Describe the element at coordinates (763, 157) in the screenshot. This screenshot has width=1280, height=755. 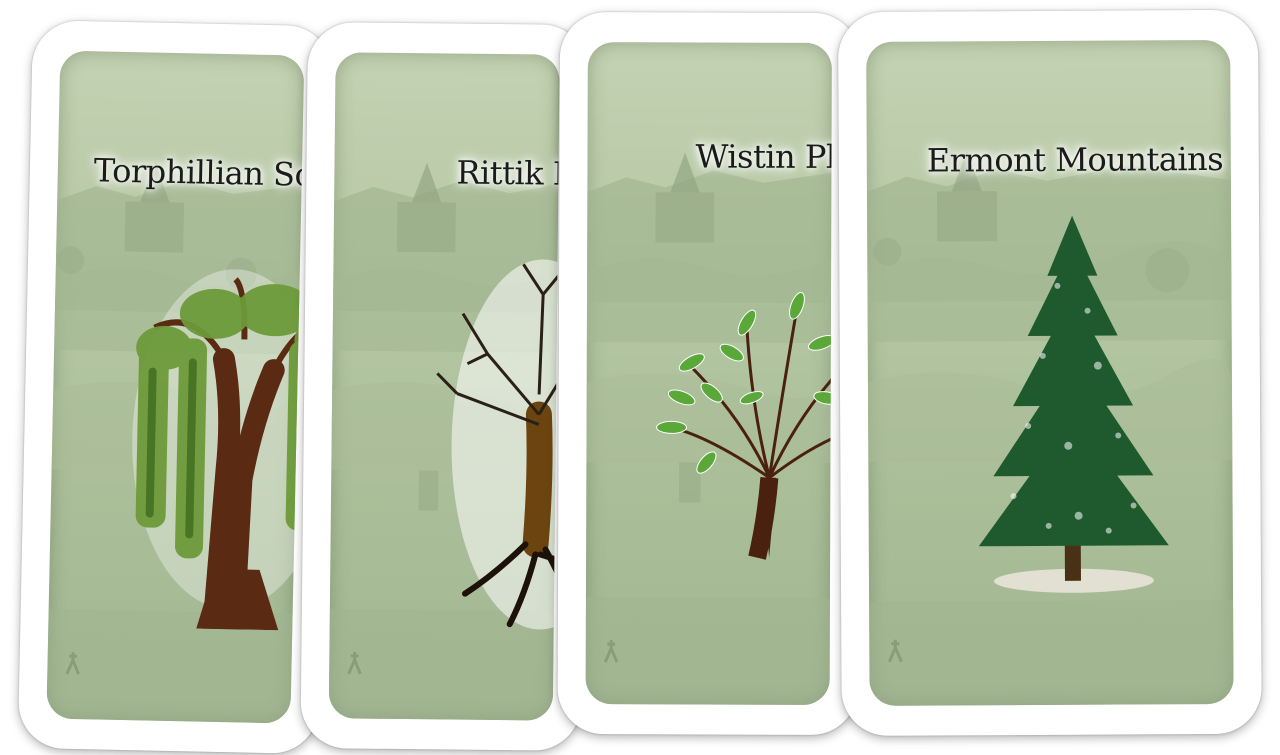
I see `card-title: Wistin Plains` at that location.